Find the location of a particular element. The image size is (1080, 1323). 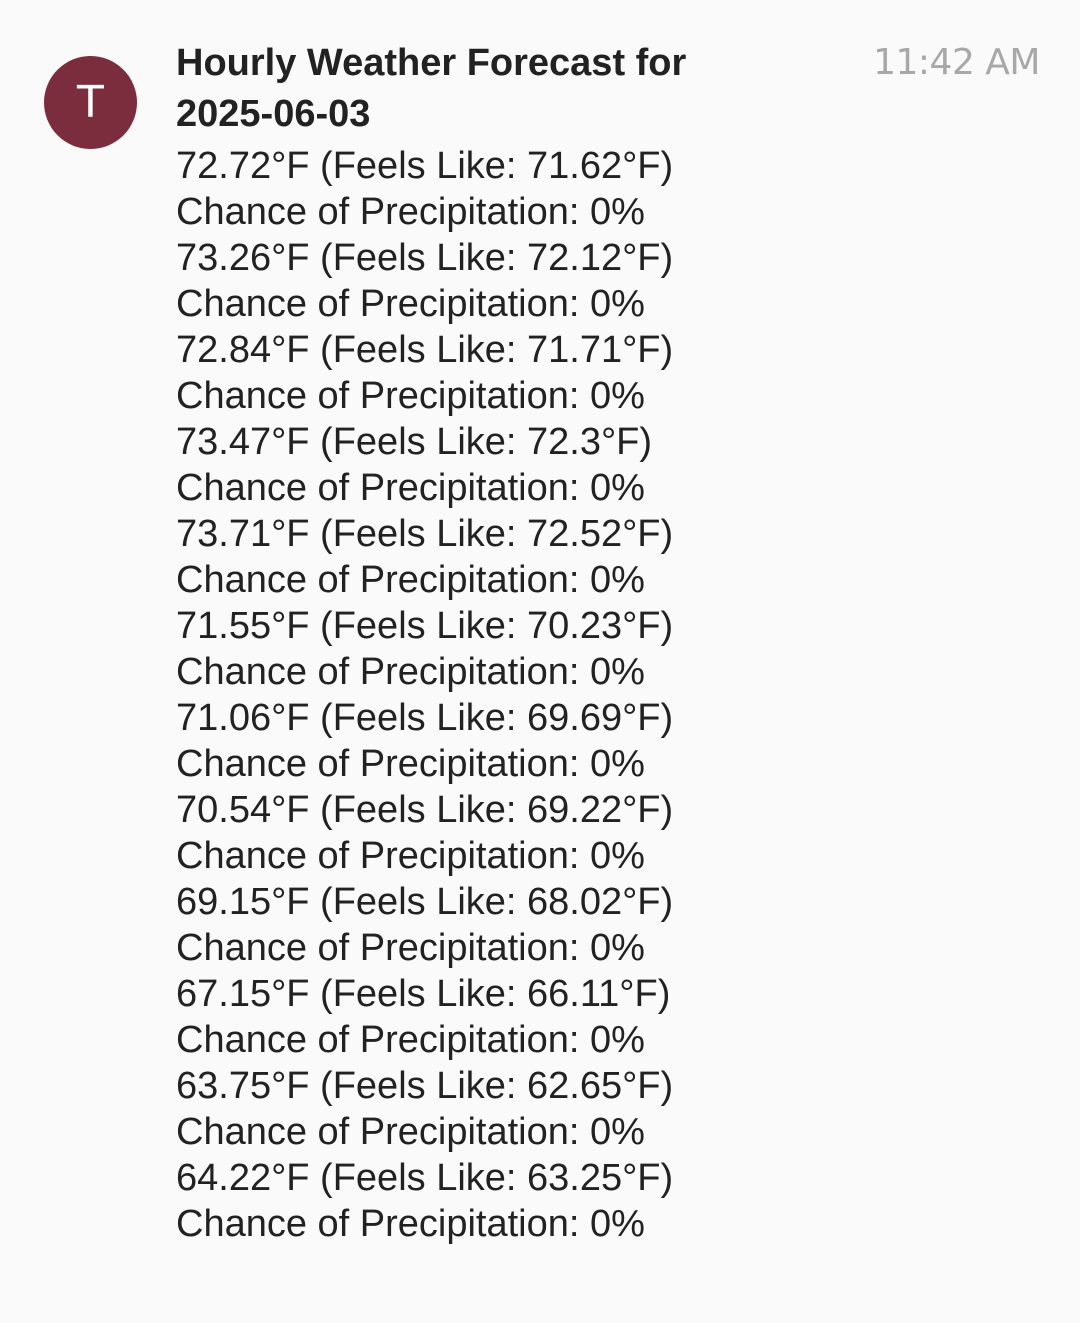

forecast-temp-line: 64.22°F (Feels Like: 63.25°F) is located at coordinates (425, 1178).